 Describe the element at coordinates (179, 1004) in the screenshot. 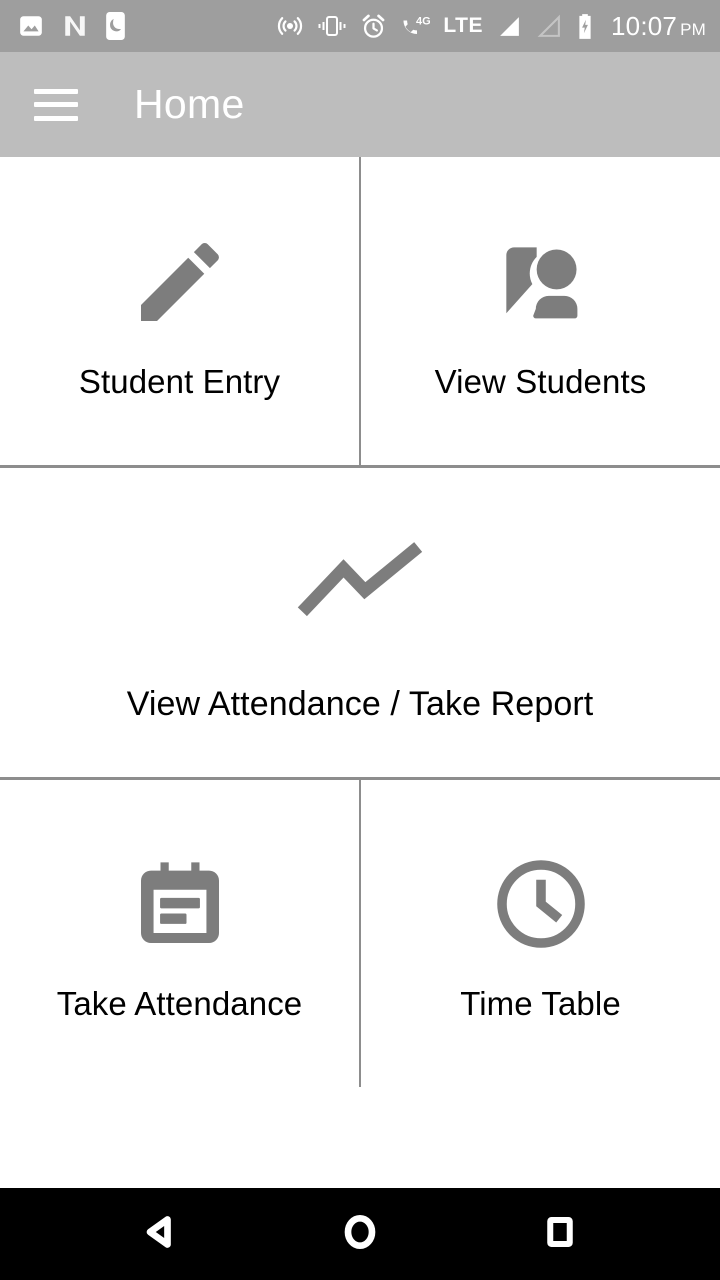

I see `tile-label: Take Attendance` at that location.